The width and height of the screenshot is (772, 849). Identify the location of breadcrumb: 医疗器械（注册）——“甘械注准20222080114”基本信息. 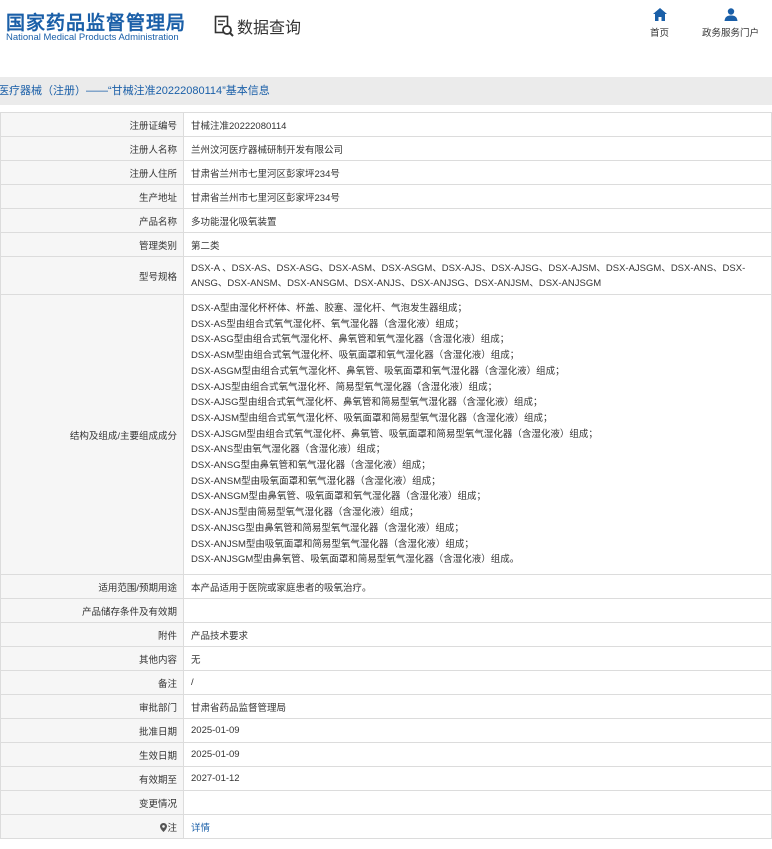
(386, 91).